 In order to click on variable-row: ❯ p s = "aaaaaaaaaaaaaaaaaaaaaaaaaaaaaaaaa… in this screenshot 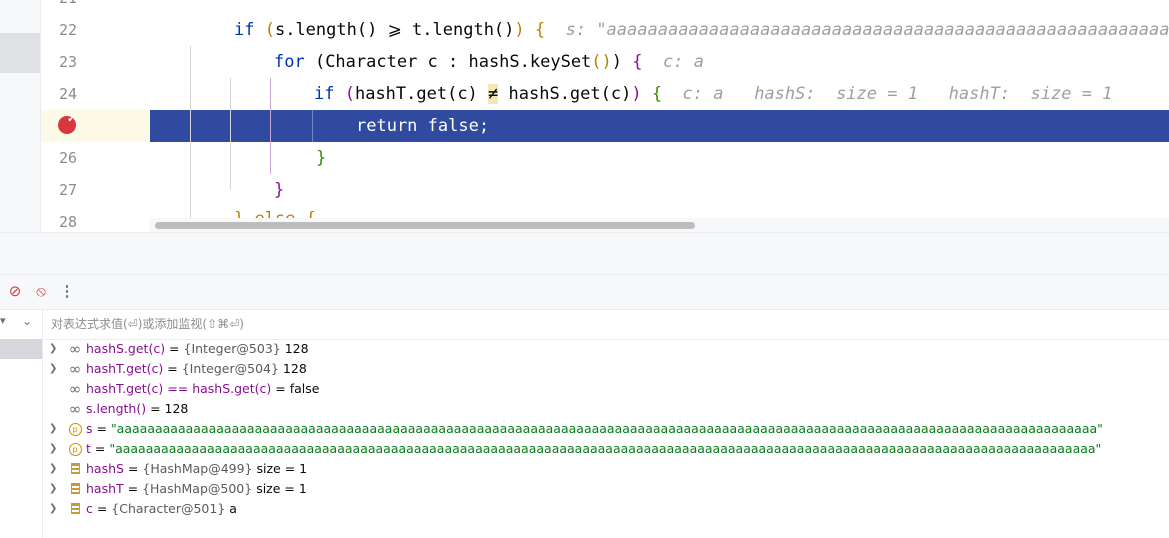, I will do `click(606, 429)`.